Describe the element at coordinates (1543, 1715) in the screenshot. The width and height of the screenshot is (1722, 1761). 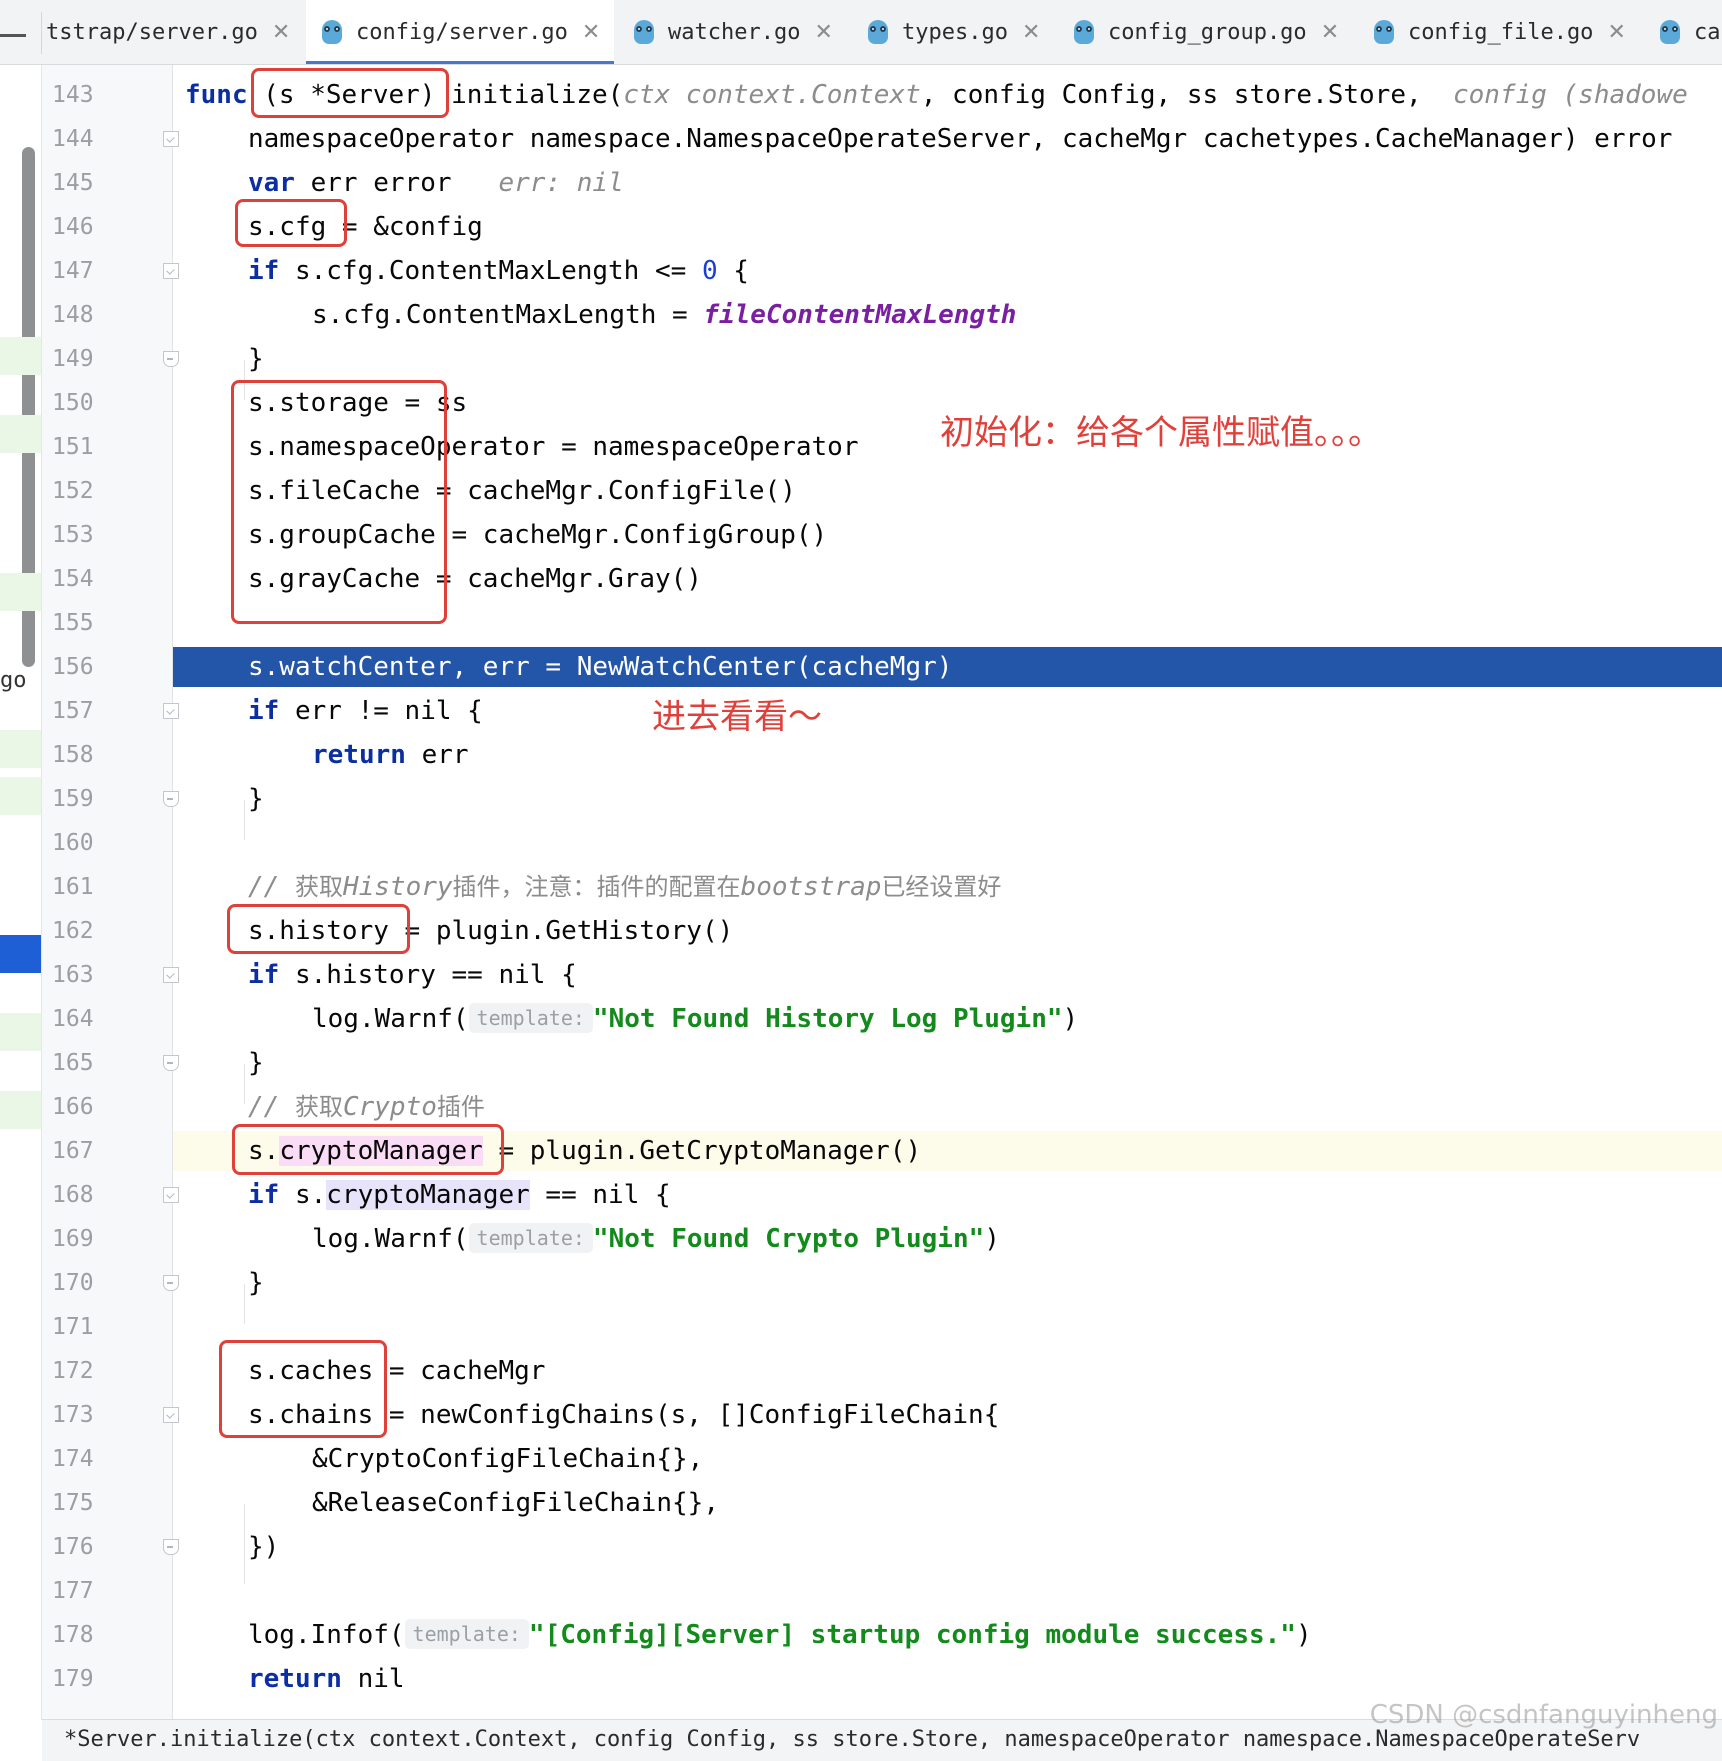
I see `watermark: CSDN @csdnfanguyinheng` at that location.